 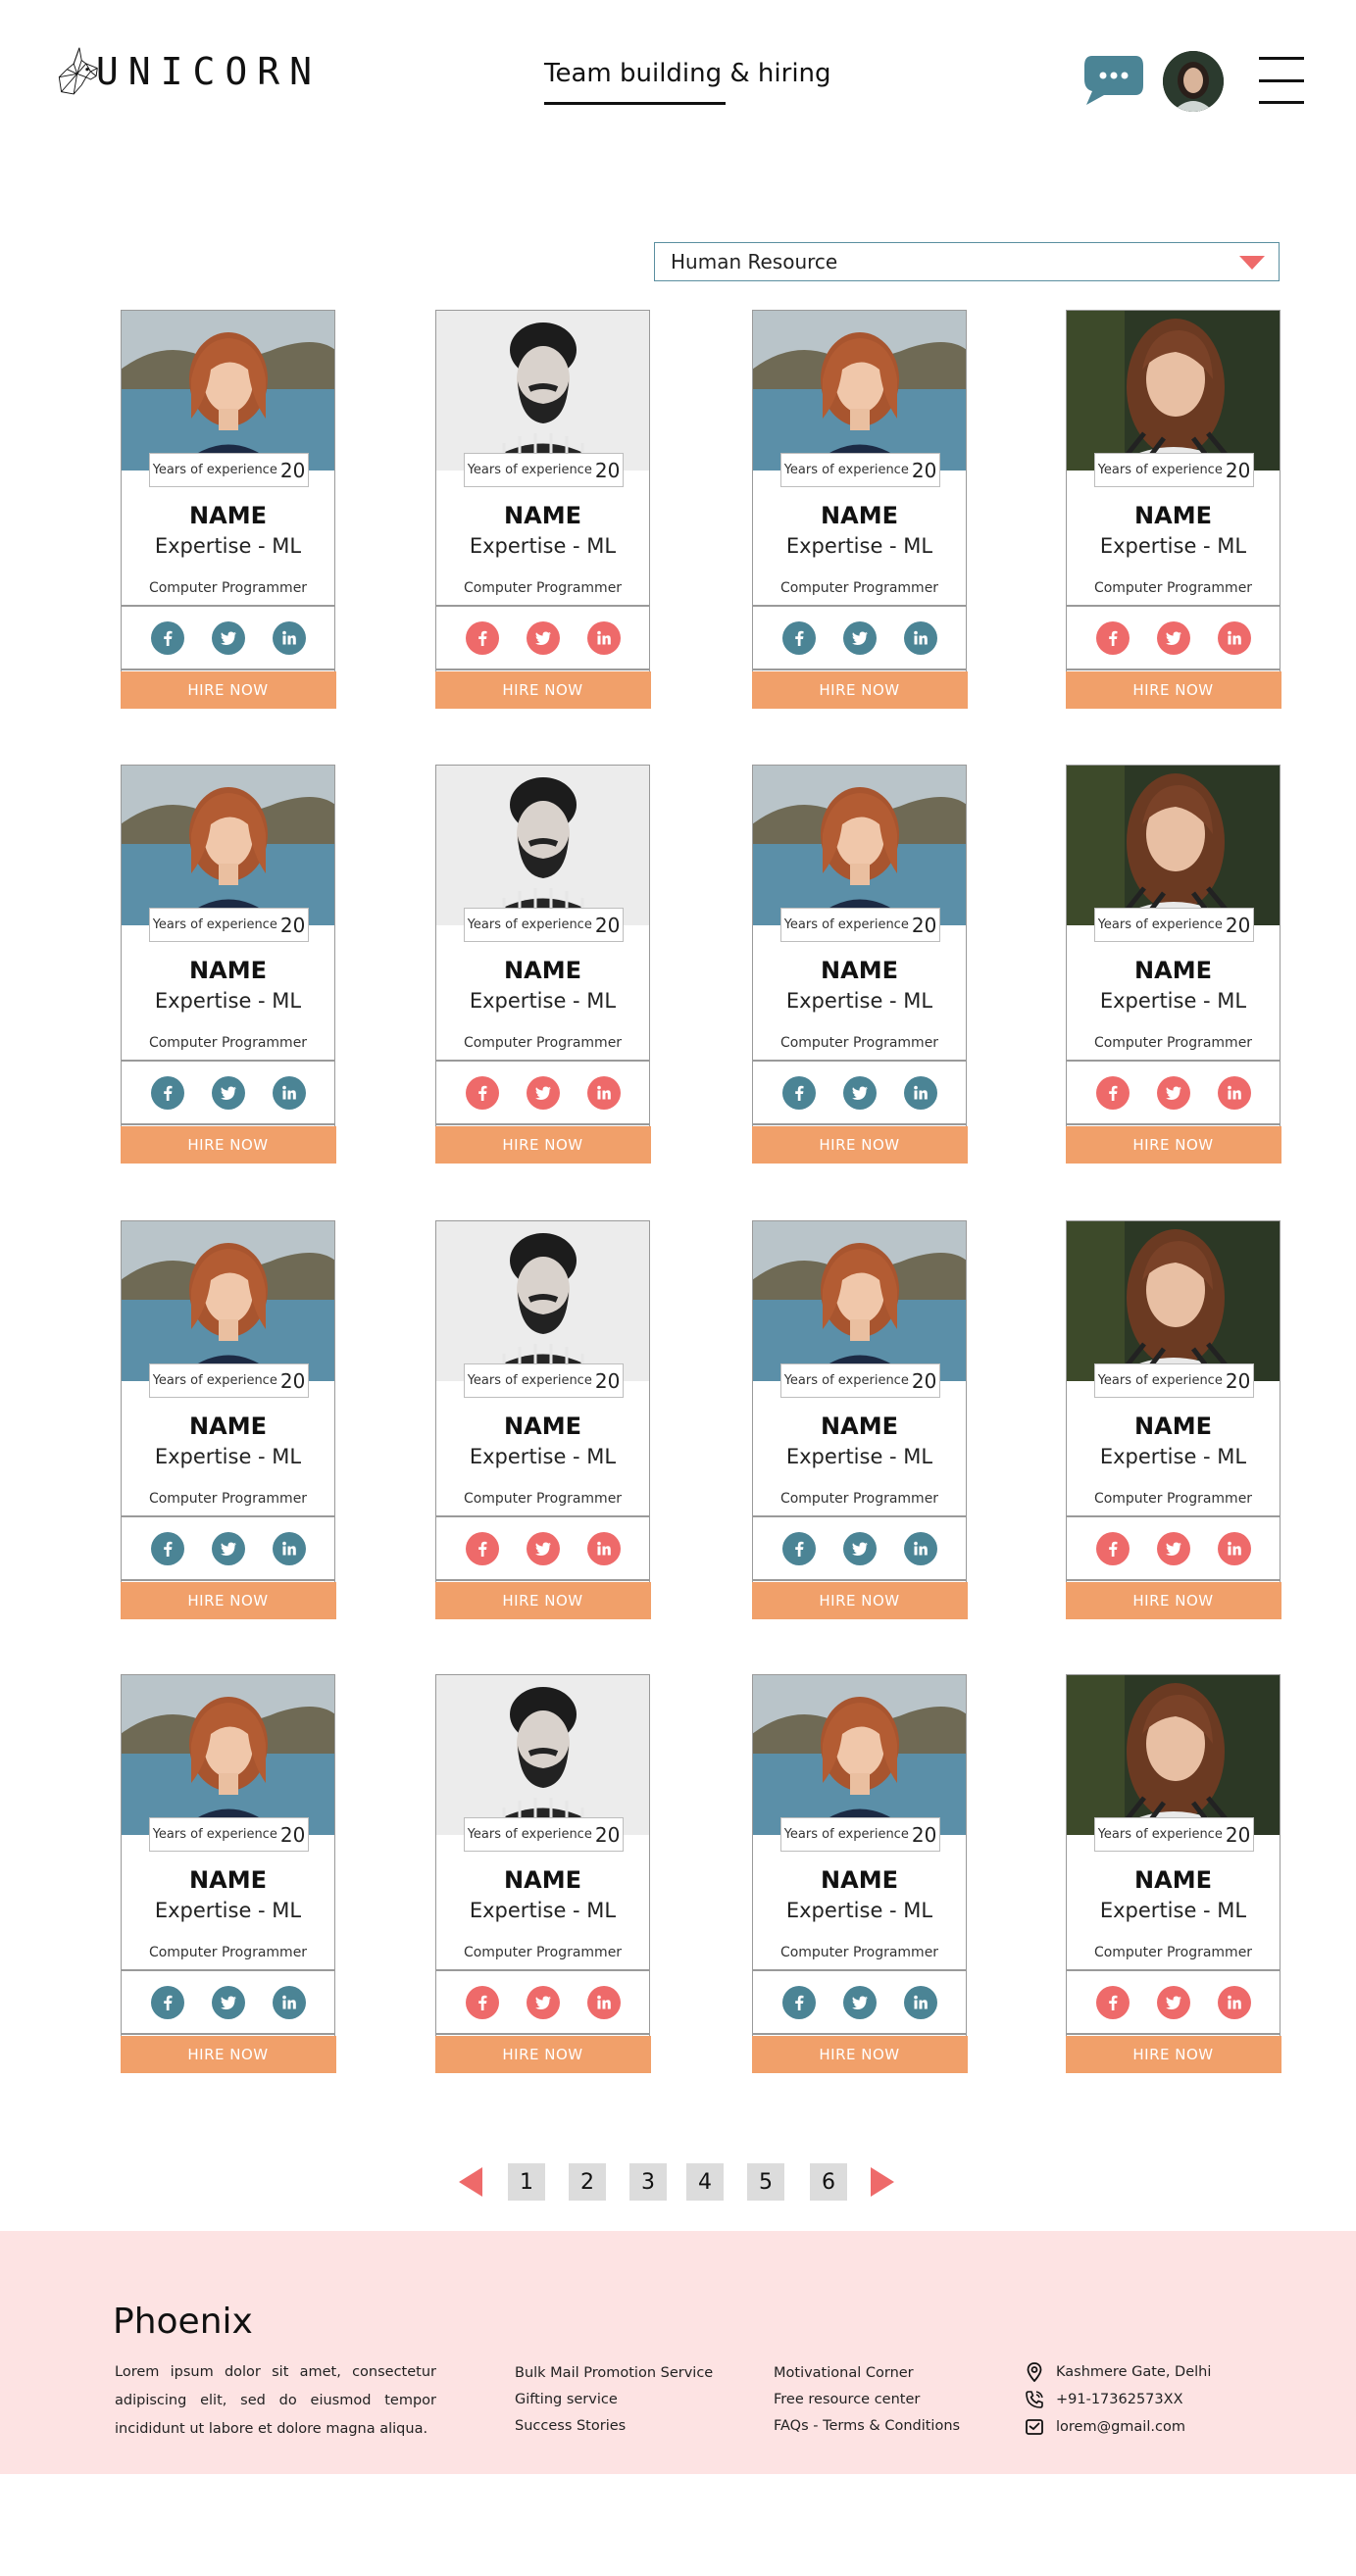 What do you see at coordinates (471, 2182) in the screenshot?
I see `prev-page-icon` at bounding box center [471, 2182].